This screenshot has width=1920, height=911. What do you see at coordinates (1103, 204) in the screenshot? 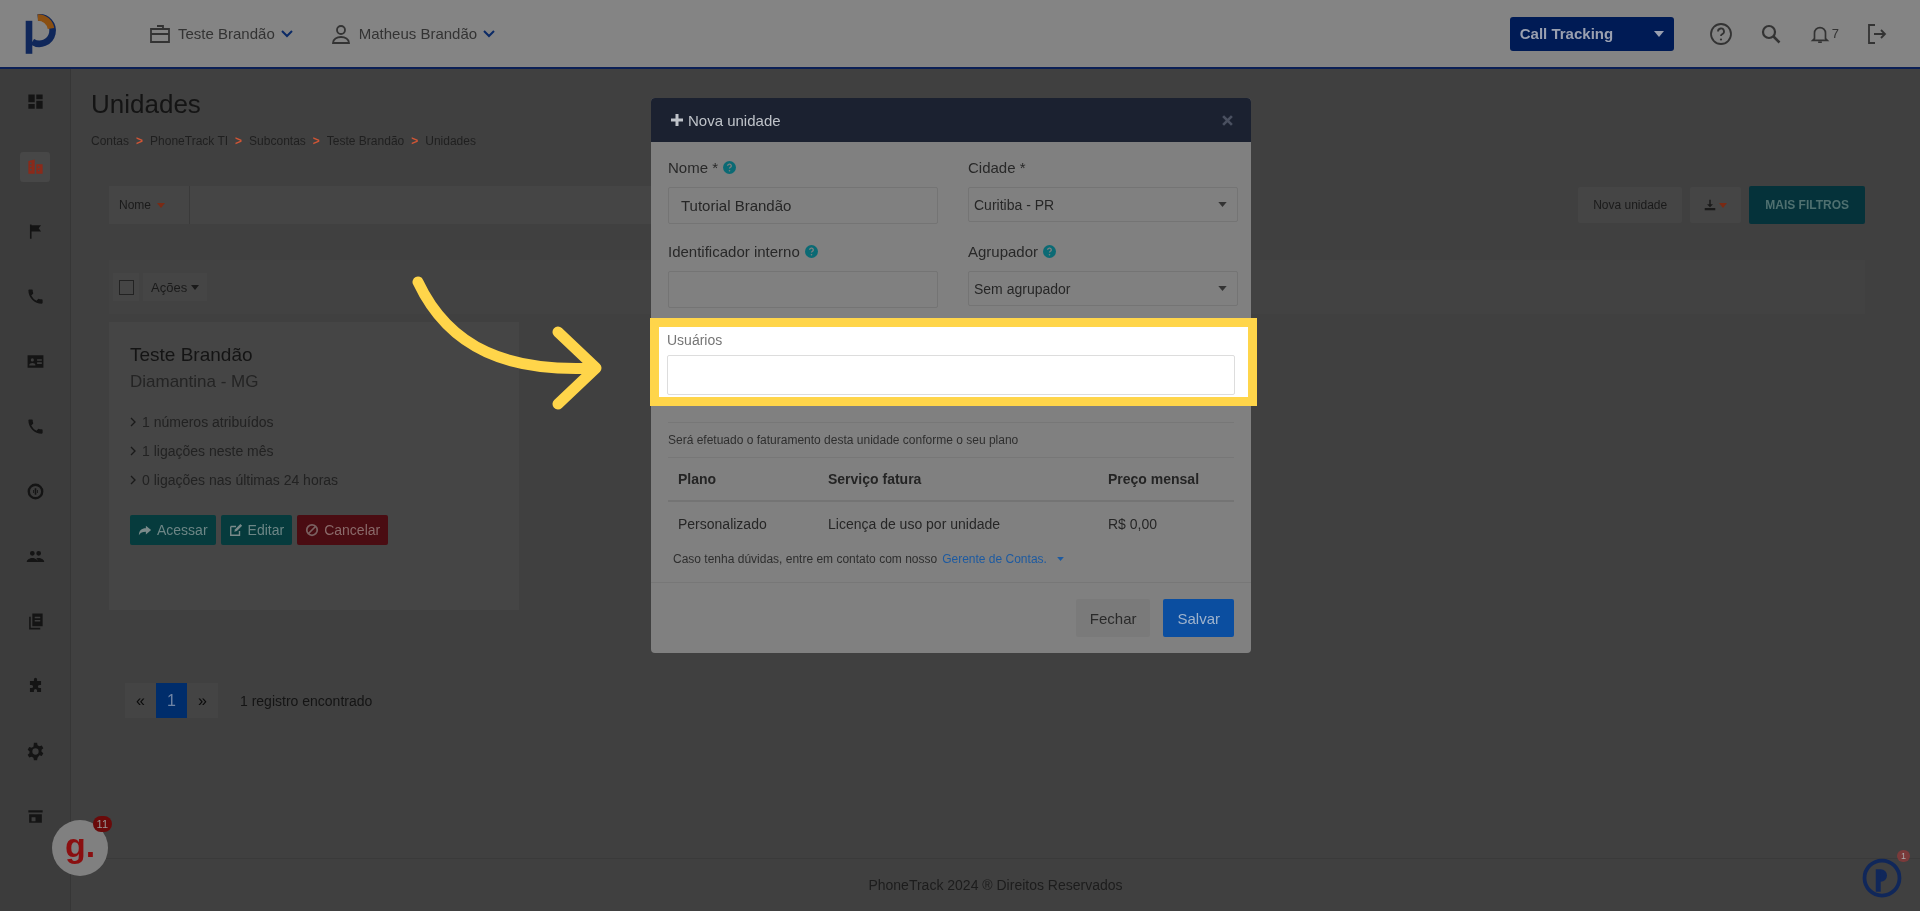
I see `select-field: Curitiba - PR` at bounding box center [1103, 204].